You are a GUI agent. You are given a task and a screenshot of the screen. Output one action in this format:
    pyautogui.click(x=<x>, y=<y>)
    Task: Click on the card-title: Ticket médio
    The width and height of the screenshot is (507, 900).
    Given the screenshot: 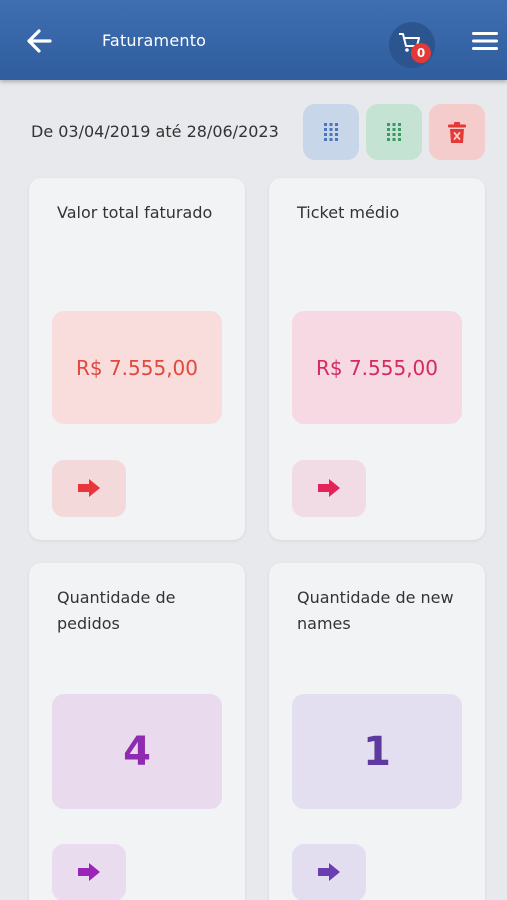 What is the action you would take?
    pyautogui.click(x=348, y=212)
    